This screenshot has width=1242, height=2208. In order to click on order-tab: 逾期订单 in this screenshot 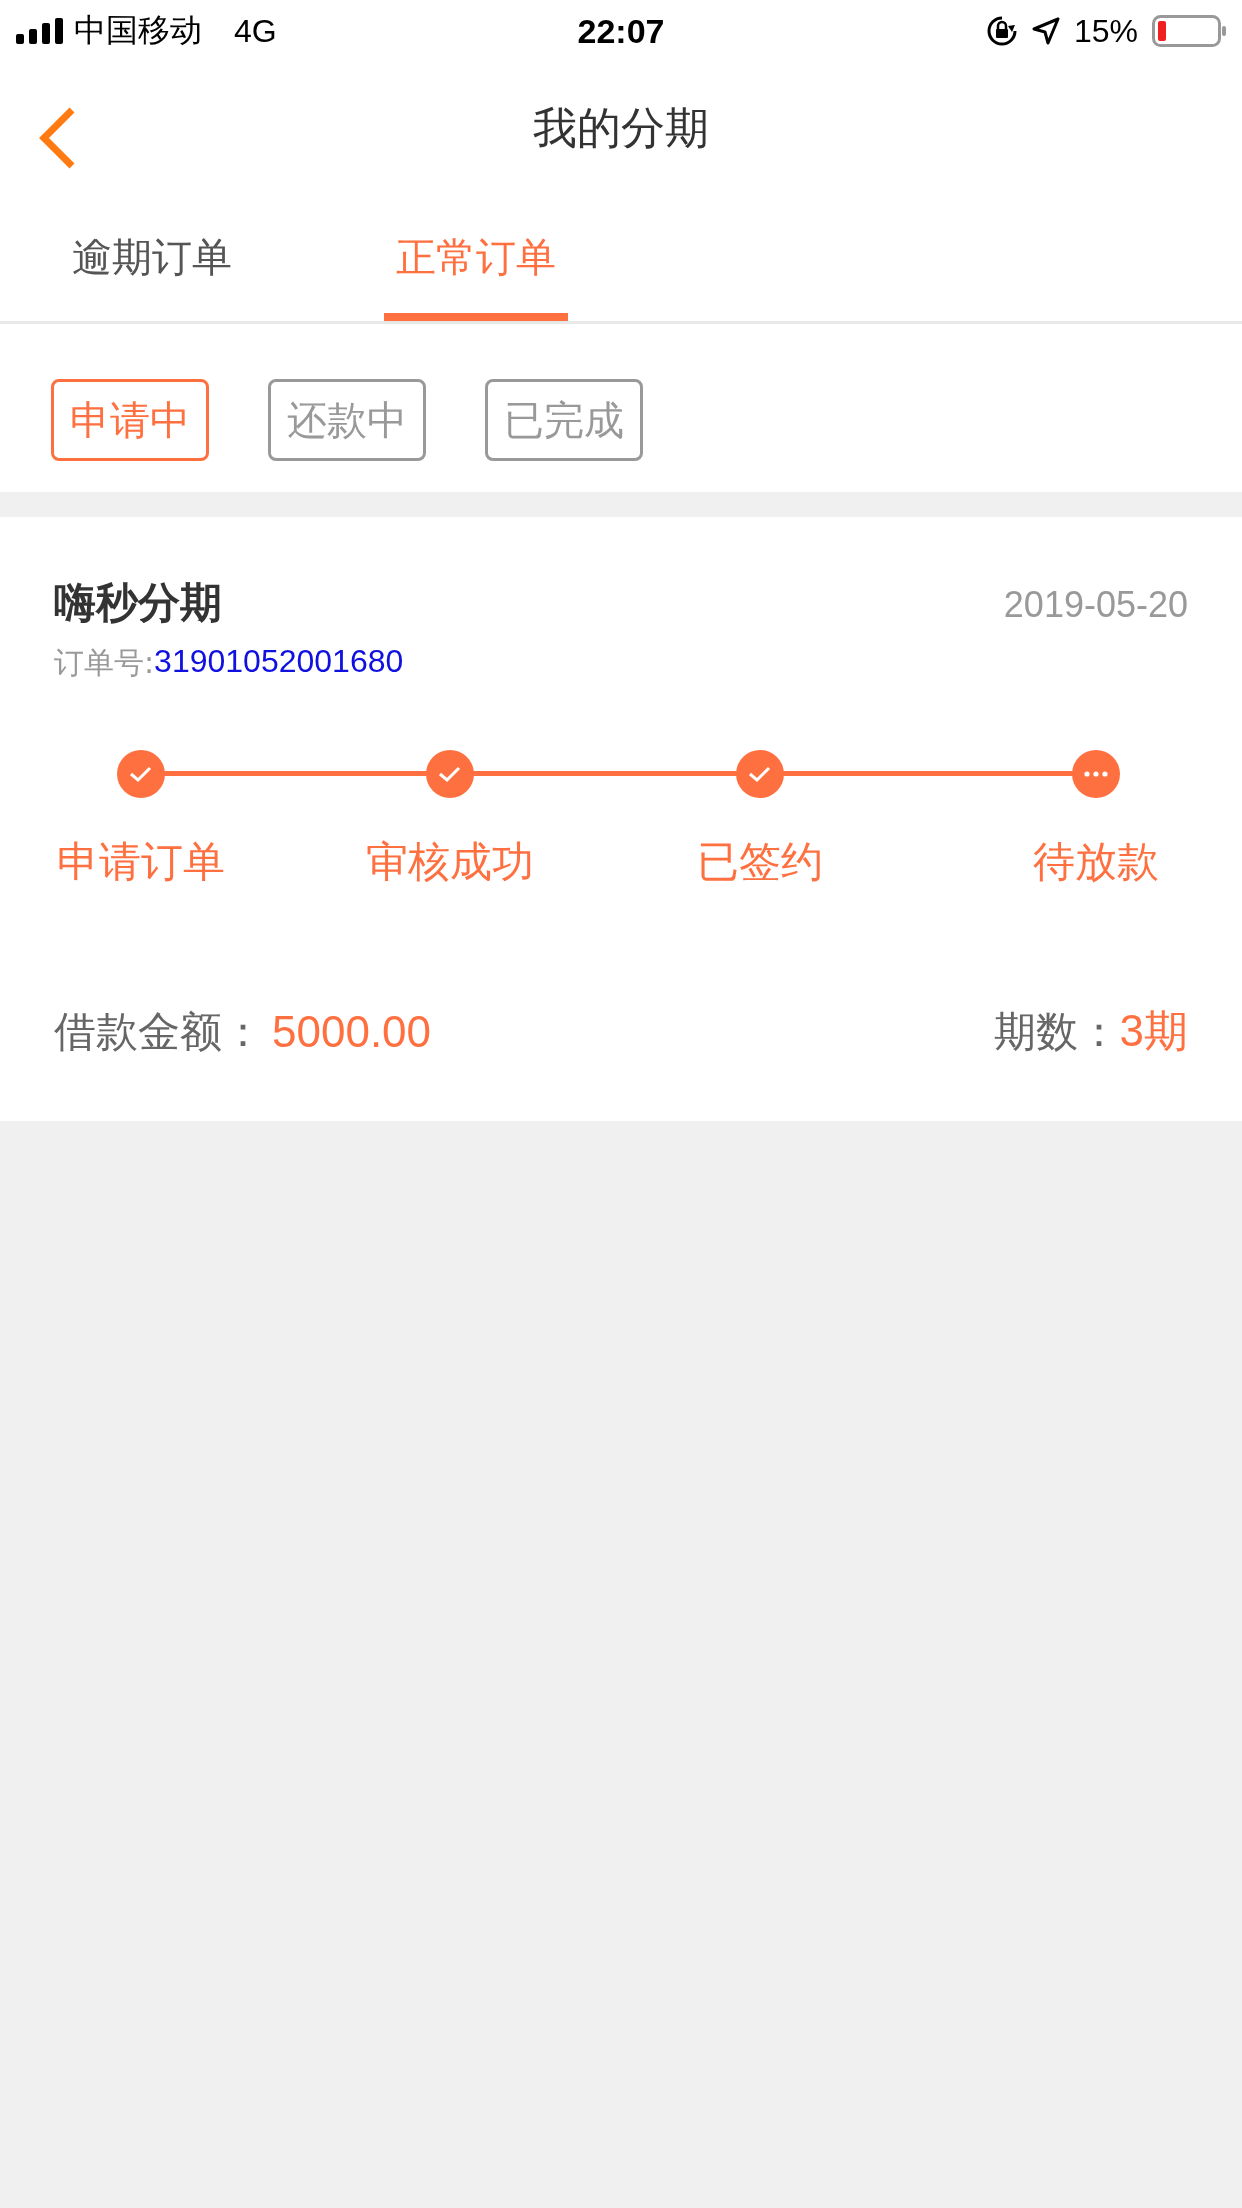, I will do `click(152, 257)`.